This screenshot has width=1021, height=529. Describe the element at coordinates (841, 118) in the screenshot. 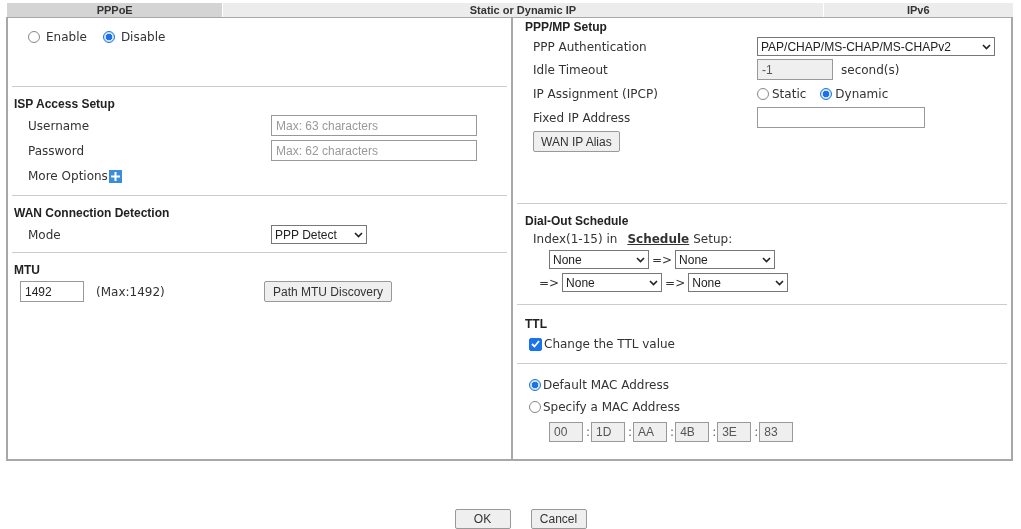

I see `input-field` at that location.